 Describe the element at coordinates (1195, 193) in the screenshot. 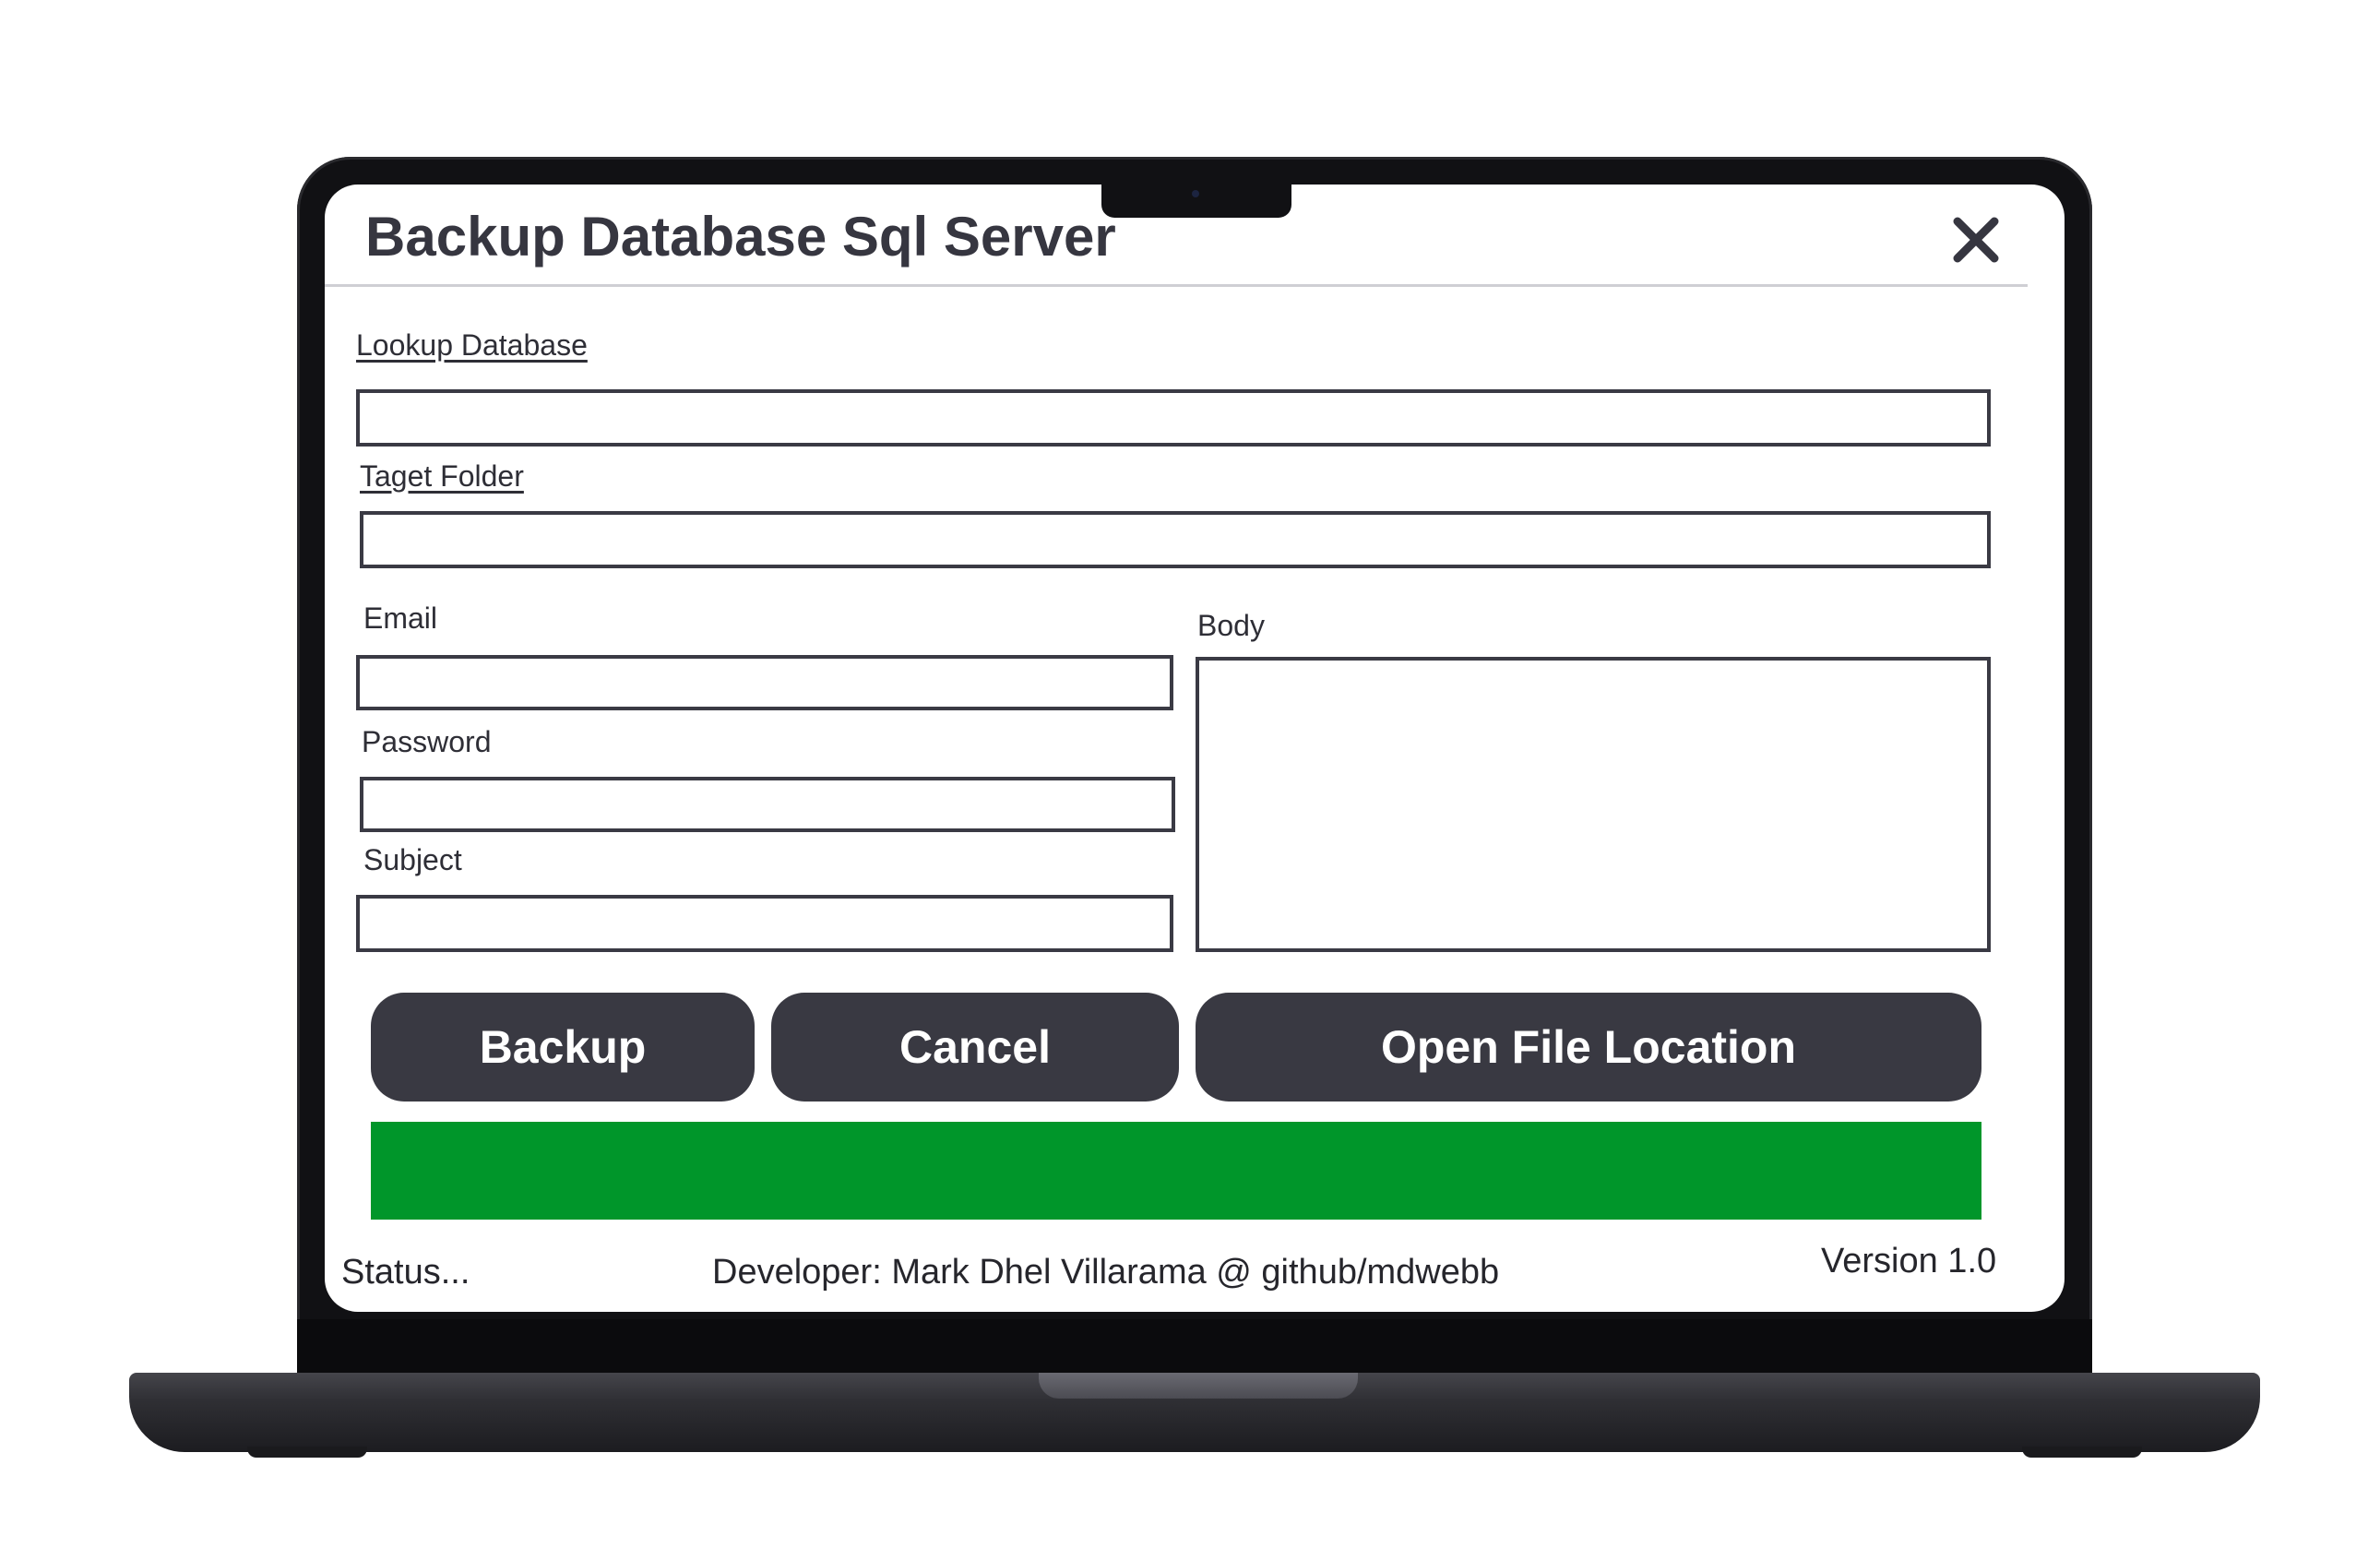

I see `camera-icon` at that location.